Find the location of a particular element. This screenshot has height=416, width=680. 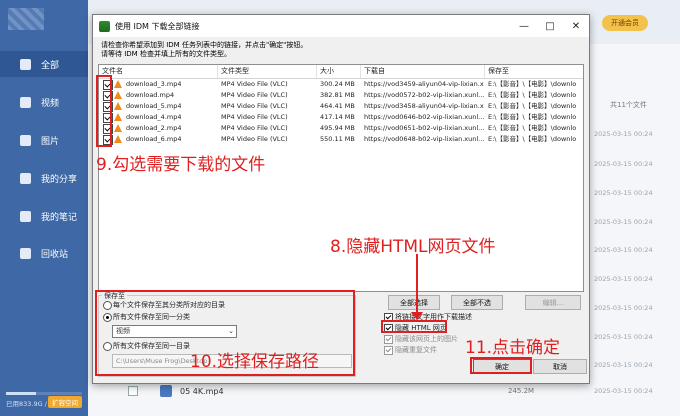

cell-size: 300.24 MB is located at coordinates (337, 84).